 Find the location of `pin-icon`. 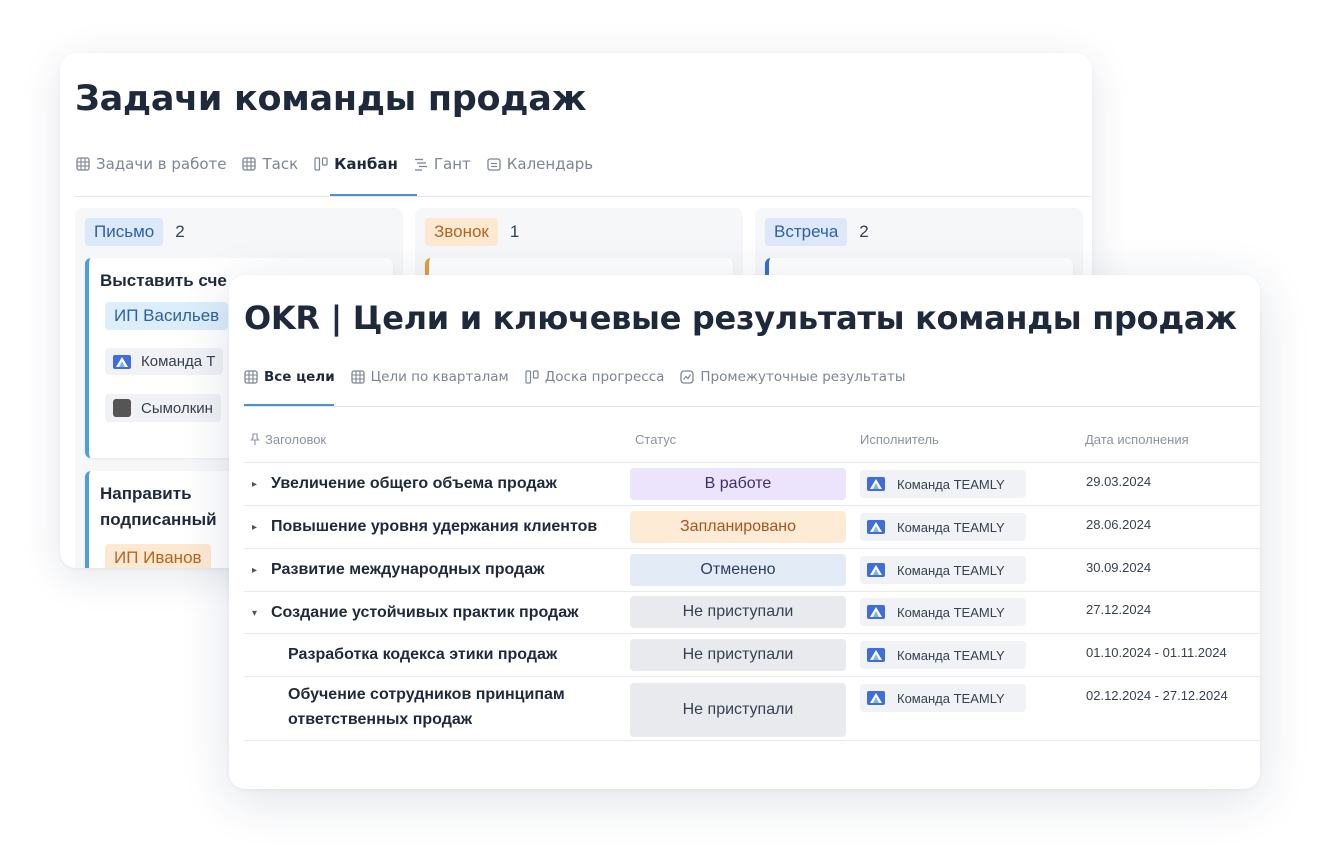

pin-icon is located at coordinates (255, 439).